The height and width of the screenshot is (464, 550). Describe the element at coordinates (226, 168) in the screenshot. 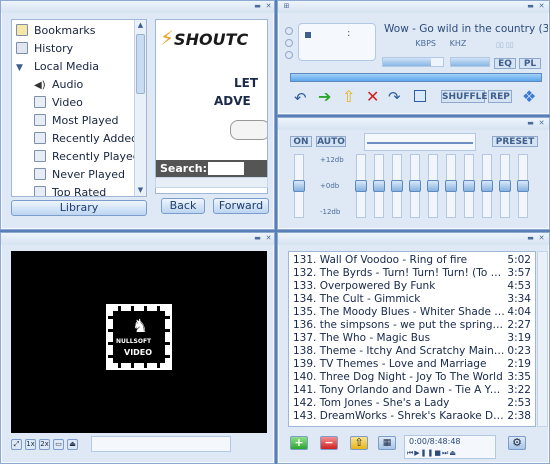

I see `search-input` at that location.